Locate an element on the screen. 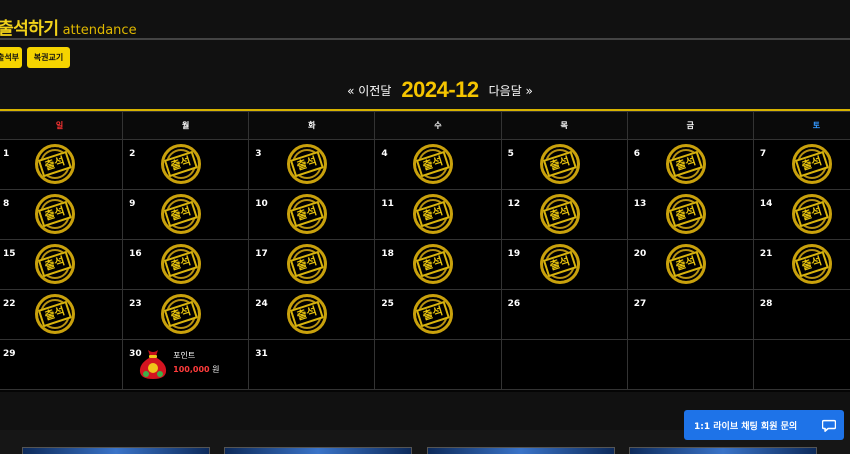 The height and width of the screenshot is (454, 850). reward-unit: 원 is located at coordinates (216, 369).